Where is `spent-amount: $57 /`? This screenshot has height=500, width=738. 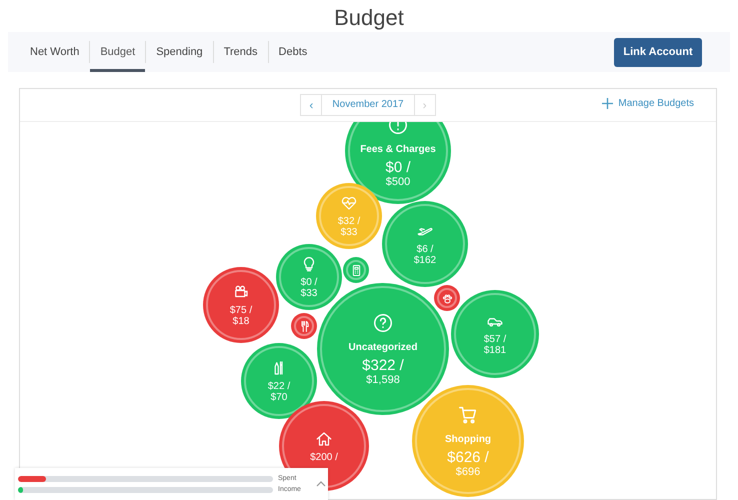 spent-amount: $57 / is located at coordinates (495, 339).